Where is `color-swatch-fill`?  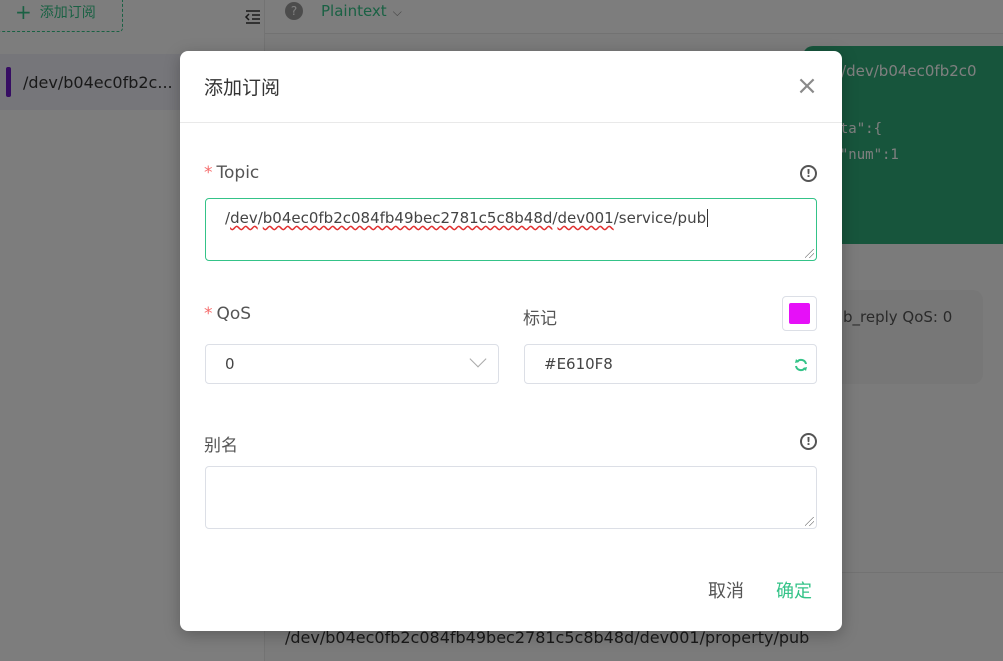
color-swatch-fill is located at coordinates (799, 313).